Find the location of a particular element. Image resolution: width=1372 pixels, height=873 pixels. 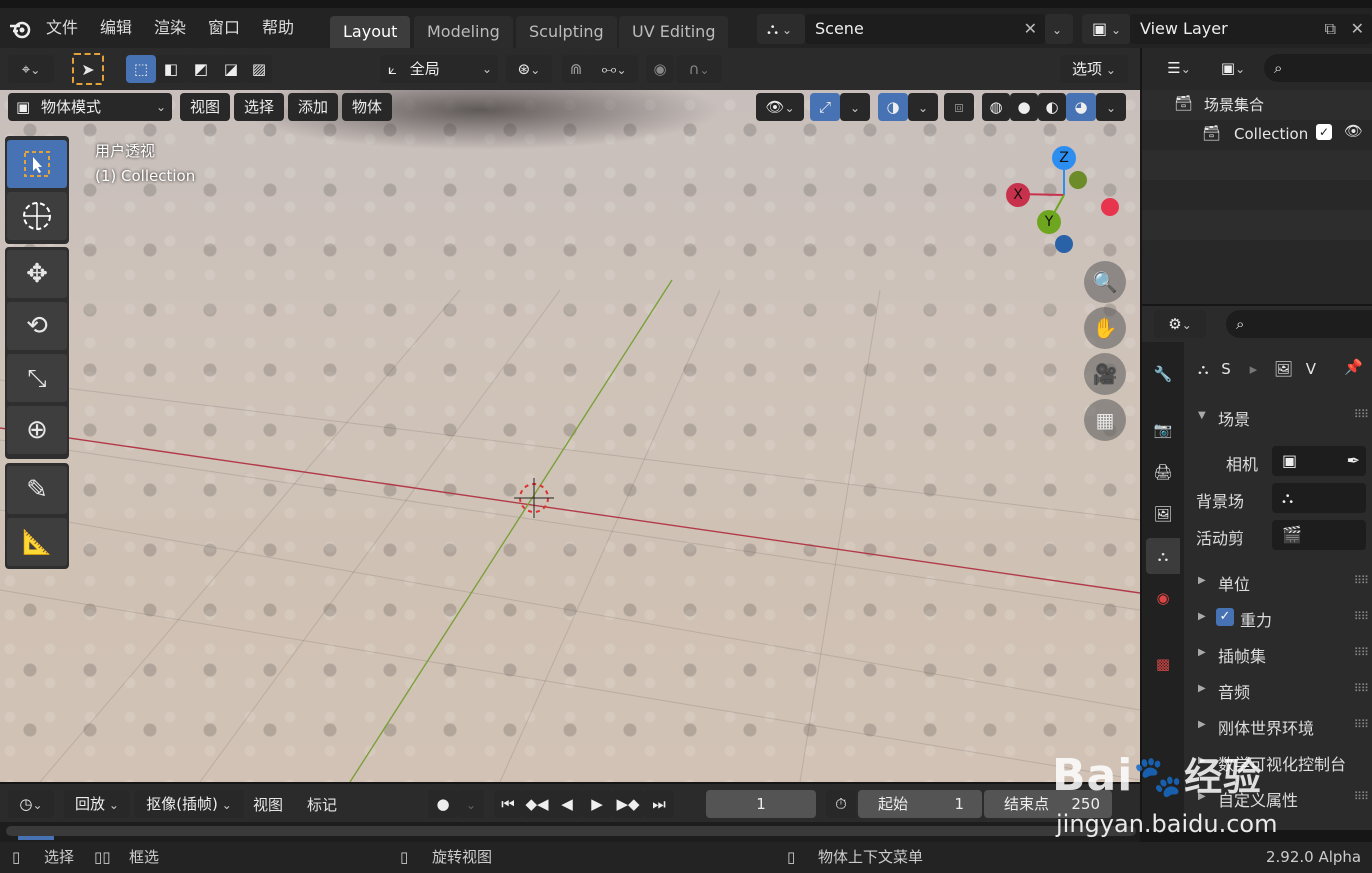

scene-name-field: Scene ✕ is located at coordinates (925, 29).